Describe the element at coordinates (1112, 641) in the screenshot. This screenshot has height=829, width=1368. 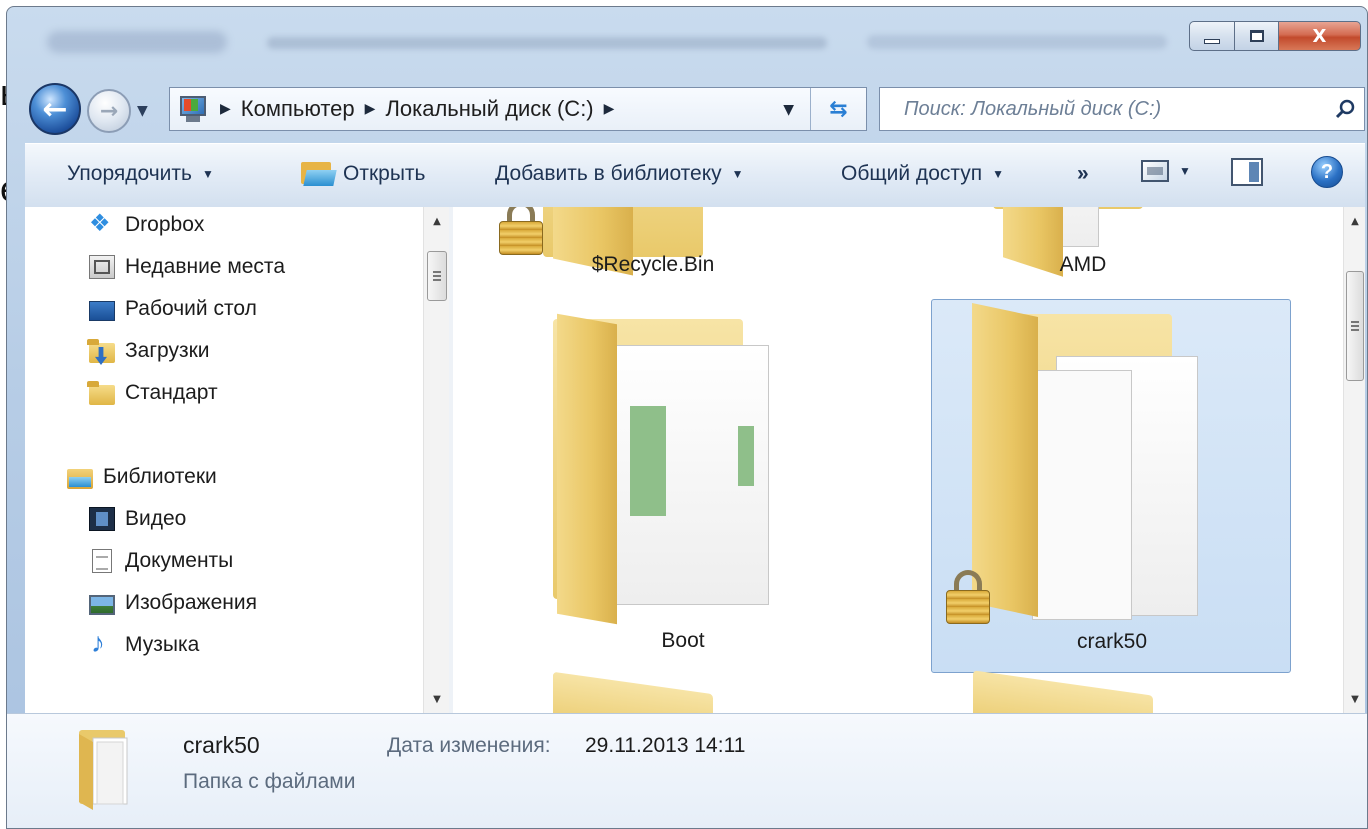
I see `file-label: crark50` at that location.